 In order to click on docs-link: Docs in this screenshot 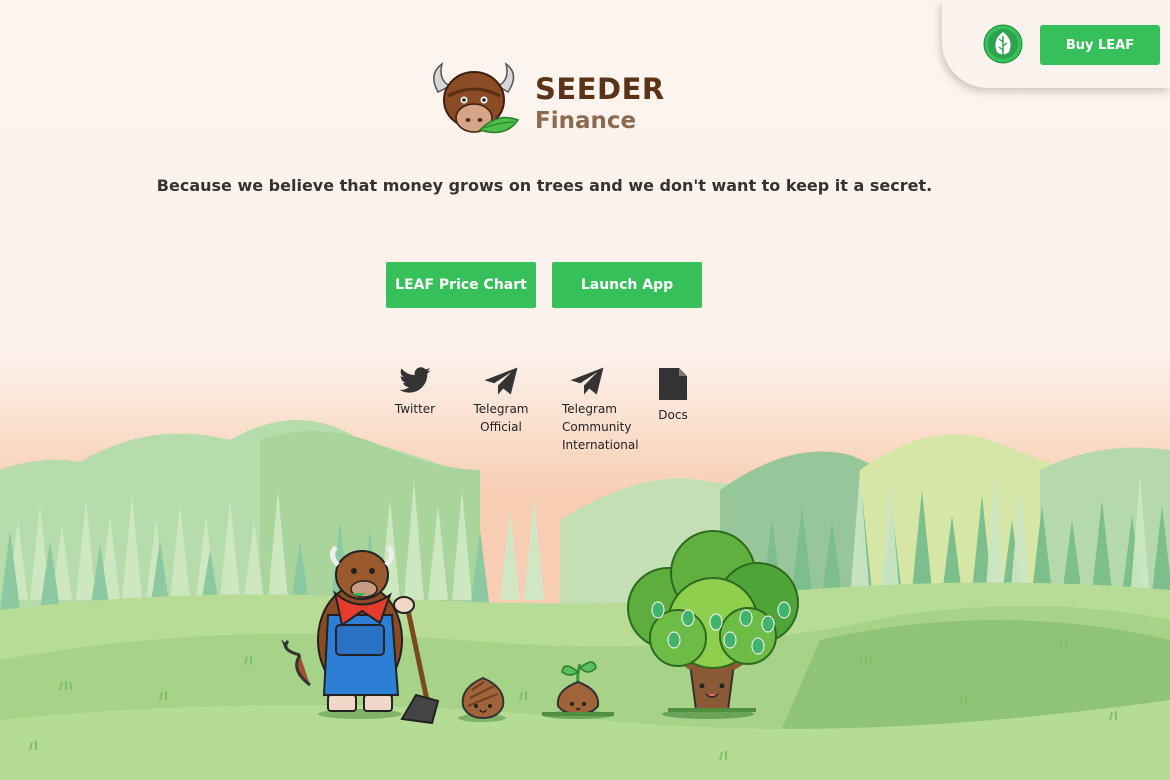, I will do `click(673, 395)`.